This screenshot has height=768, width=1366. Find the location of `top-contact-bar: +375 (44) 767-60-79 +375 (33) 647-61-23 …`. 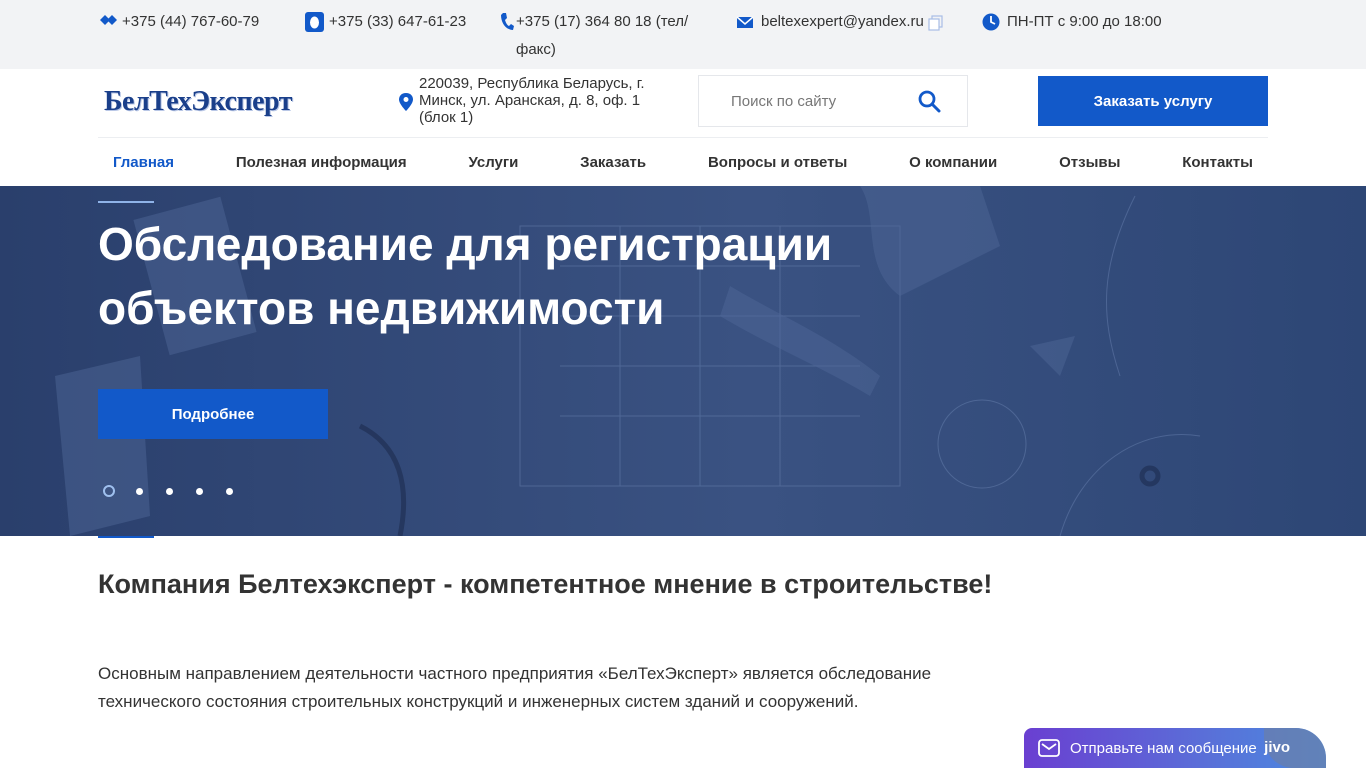

top-contact-bar: +375 (44) 767-60-79 +375 (33) 647-61-23 … is located at coordinates (683, 34).